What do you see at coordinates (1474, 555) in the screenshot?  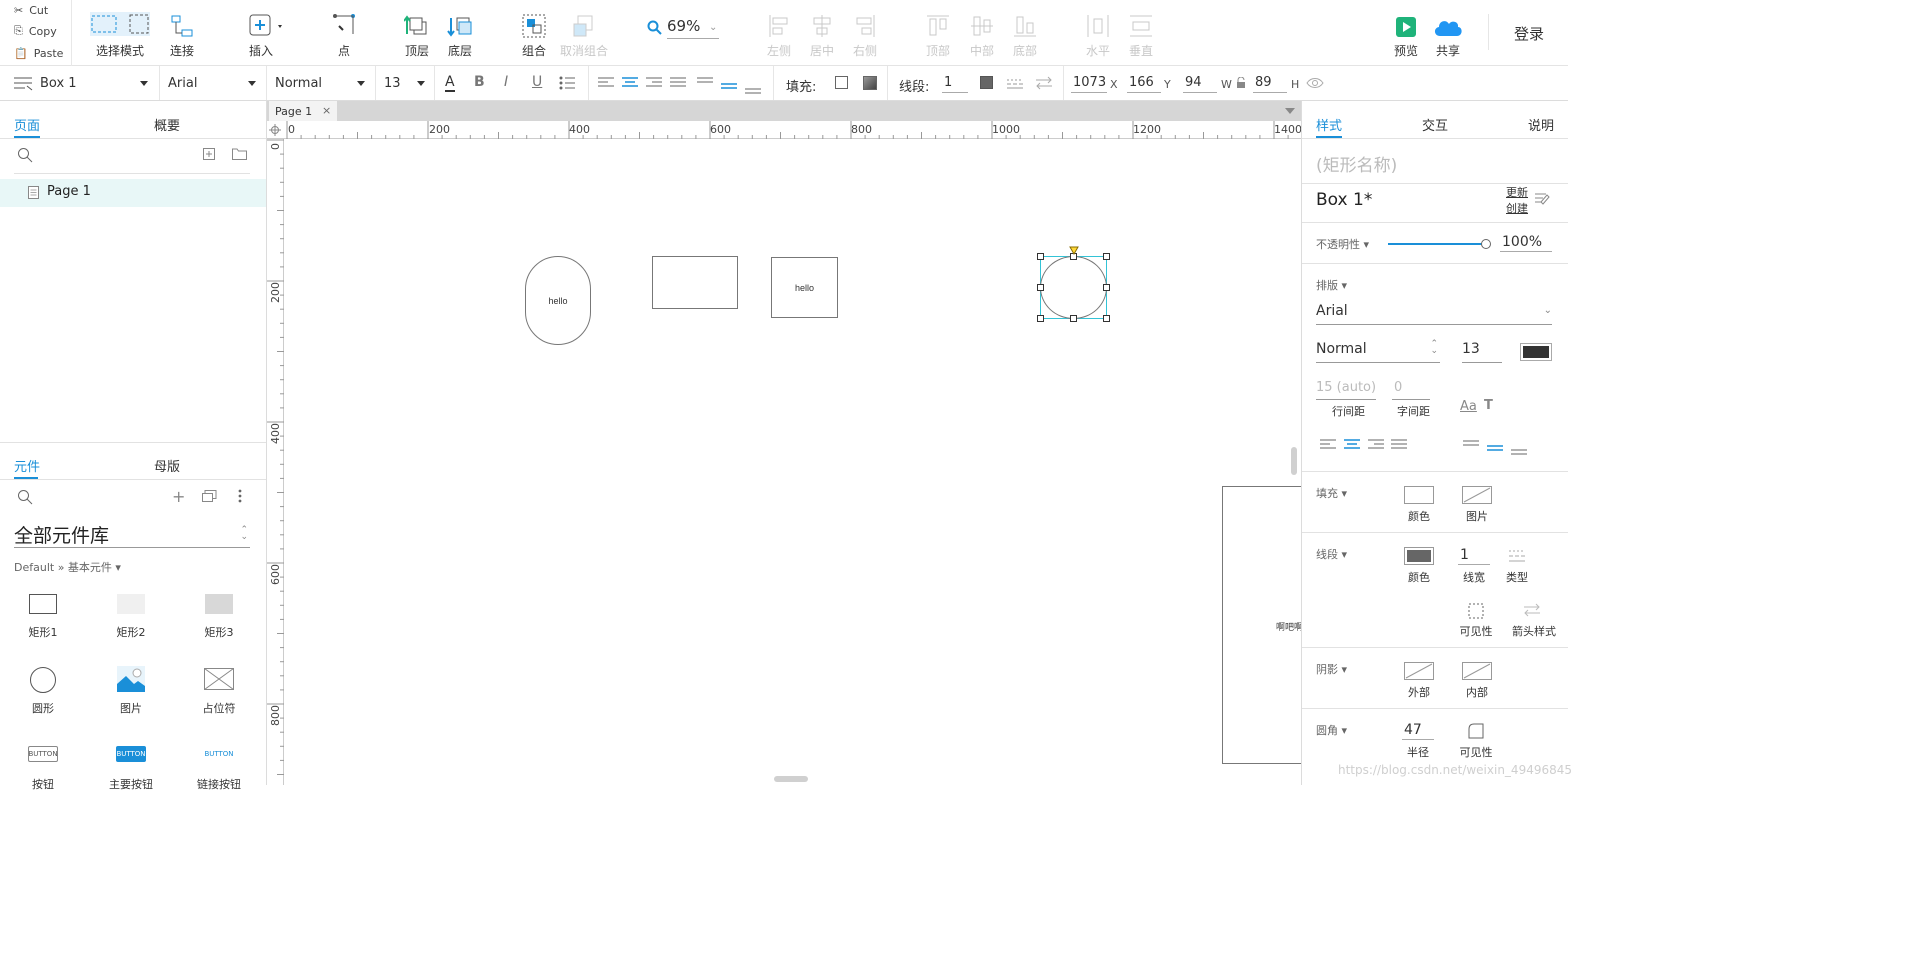 I see `stroke-width-field: 1` at bounding box center [1474, 555].